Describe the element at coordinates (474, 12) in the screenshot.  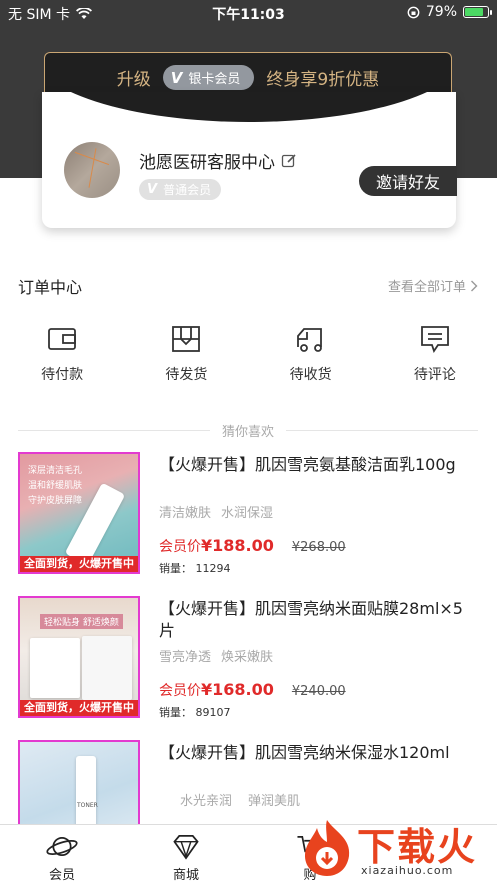
I see `battery-fill` at that location.